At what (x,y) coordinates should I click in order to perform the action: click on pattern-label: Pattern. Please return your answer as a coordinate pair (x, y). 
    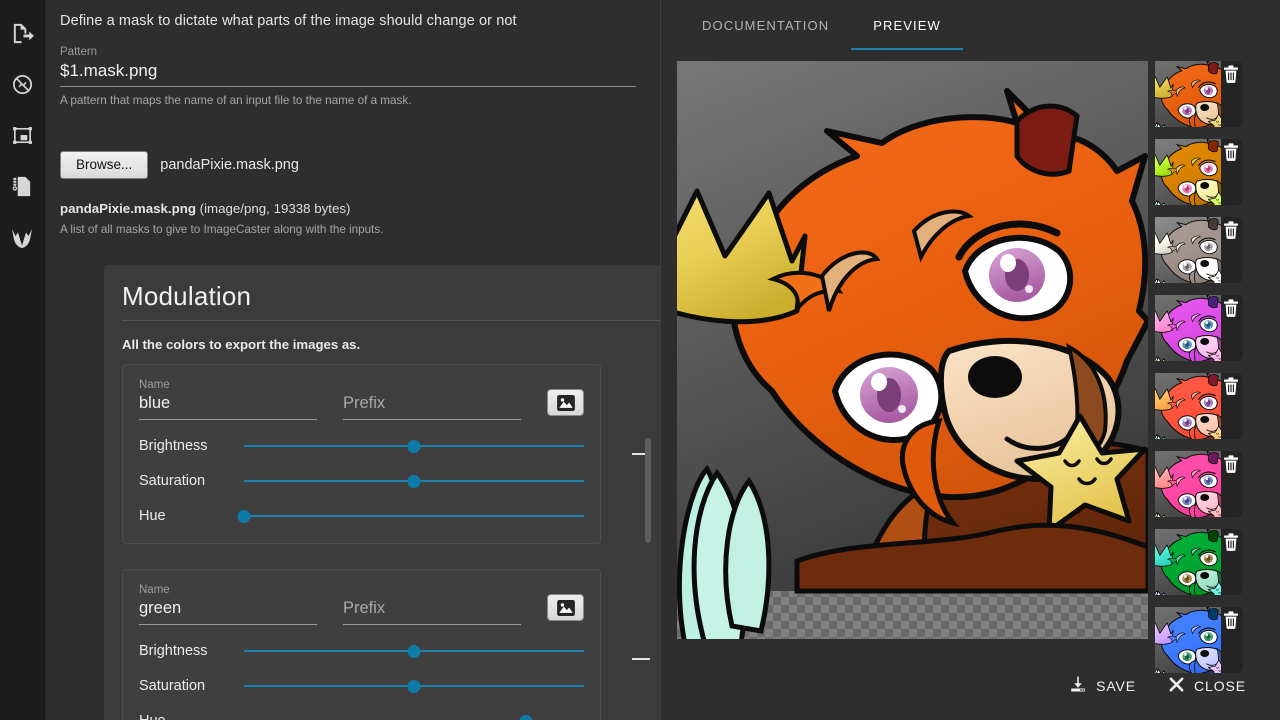
    Looking at the image, I should click on (79, 52).